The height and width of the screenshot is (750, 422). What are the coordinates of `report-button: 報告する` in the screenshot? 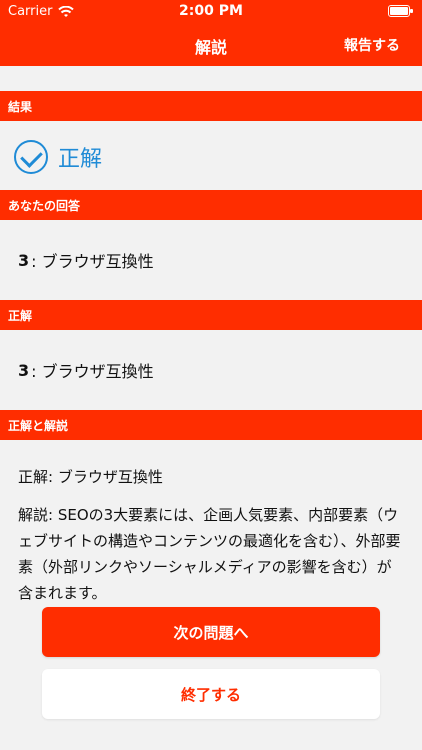 It's located at (372, 45).